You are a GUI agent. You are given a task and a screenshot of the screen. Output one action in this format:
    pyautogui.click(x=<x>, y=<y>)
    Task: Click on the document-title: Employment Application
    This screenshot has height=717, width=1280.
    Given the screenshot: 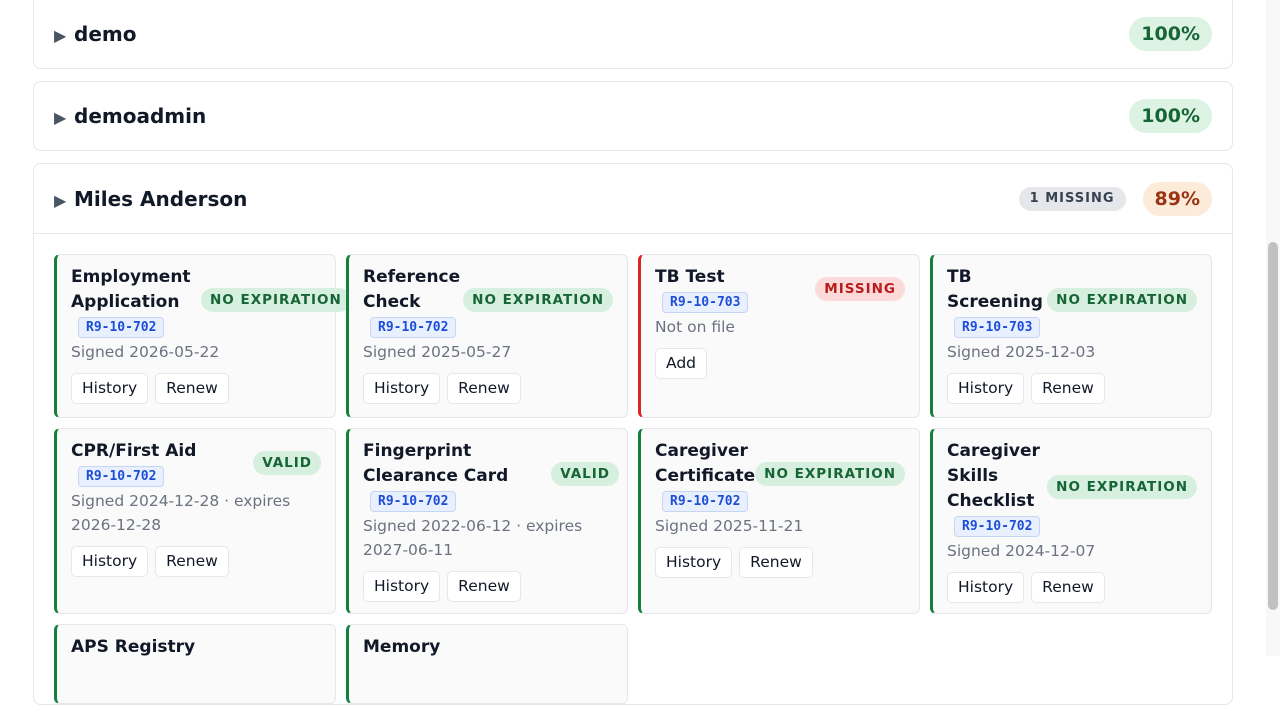 What is the action you would take?
    pyautogui.click(x=131, y=289)
    